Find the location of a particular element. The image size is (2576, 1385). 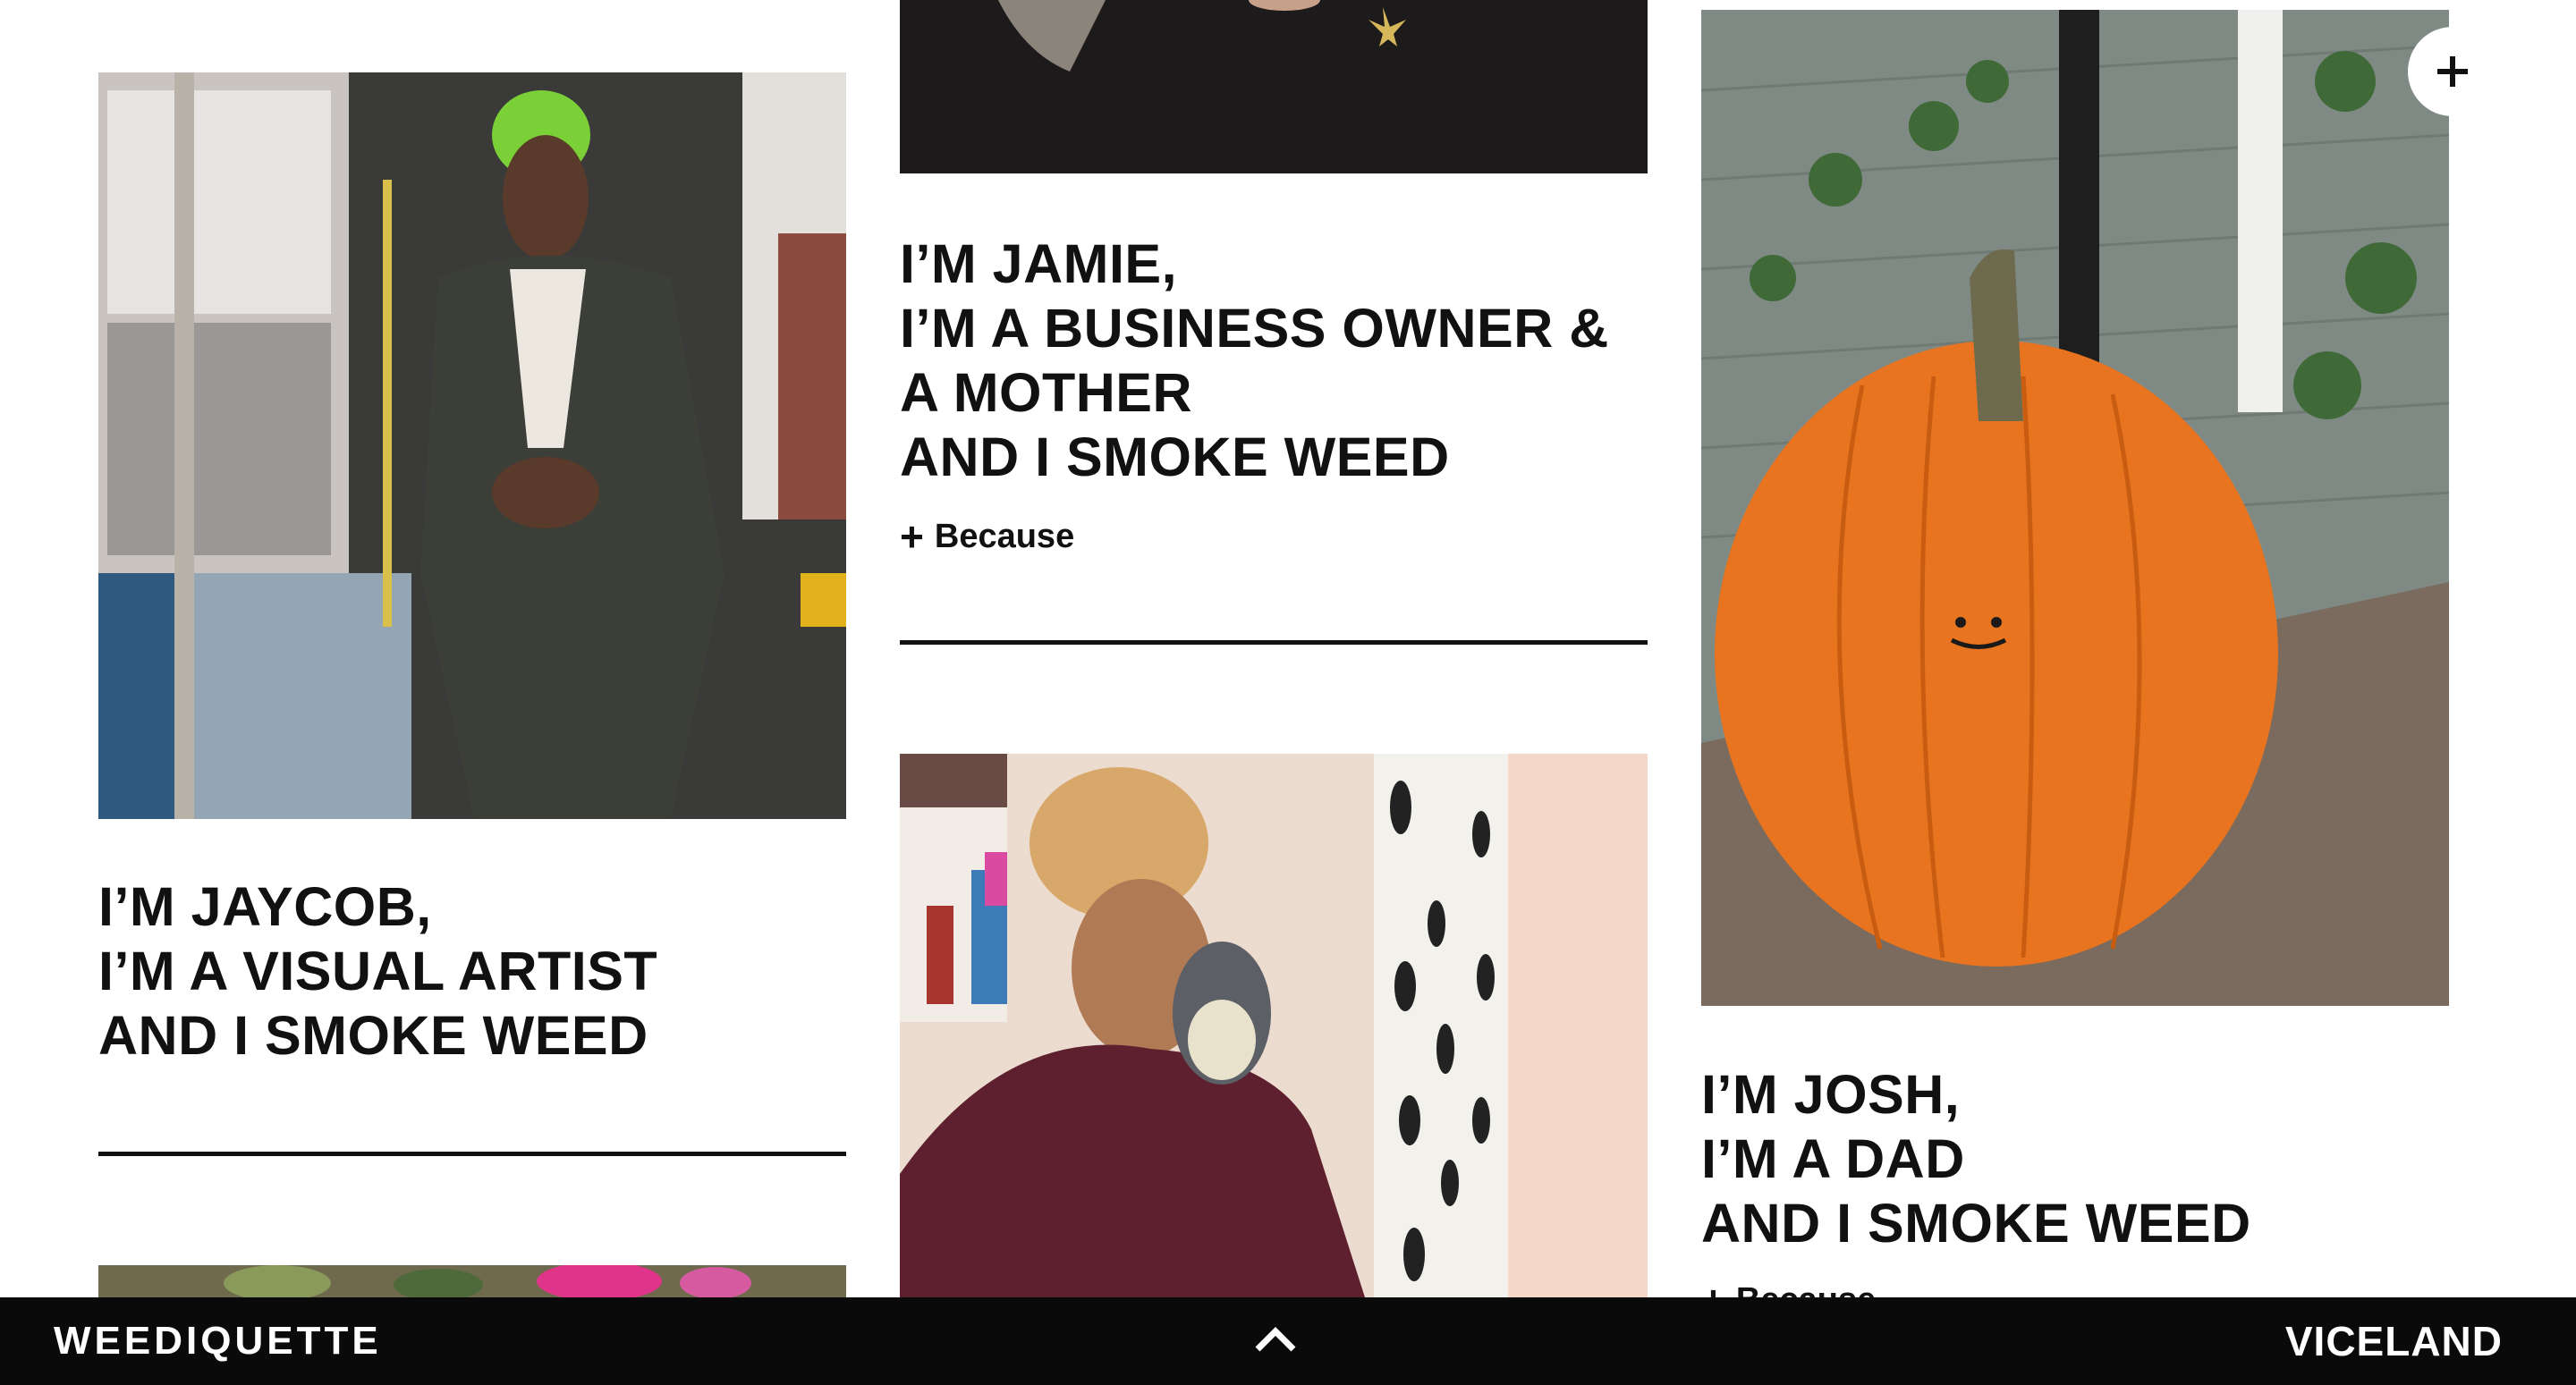

jamie-photo is located at coordinates (1274, 86).